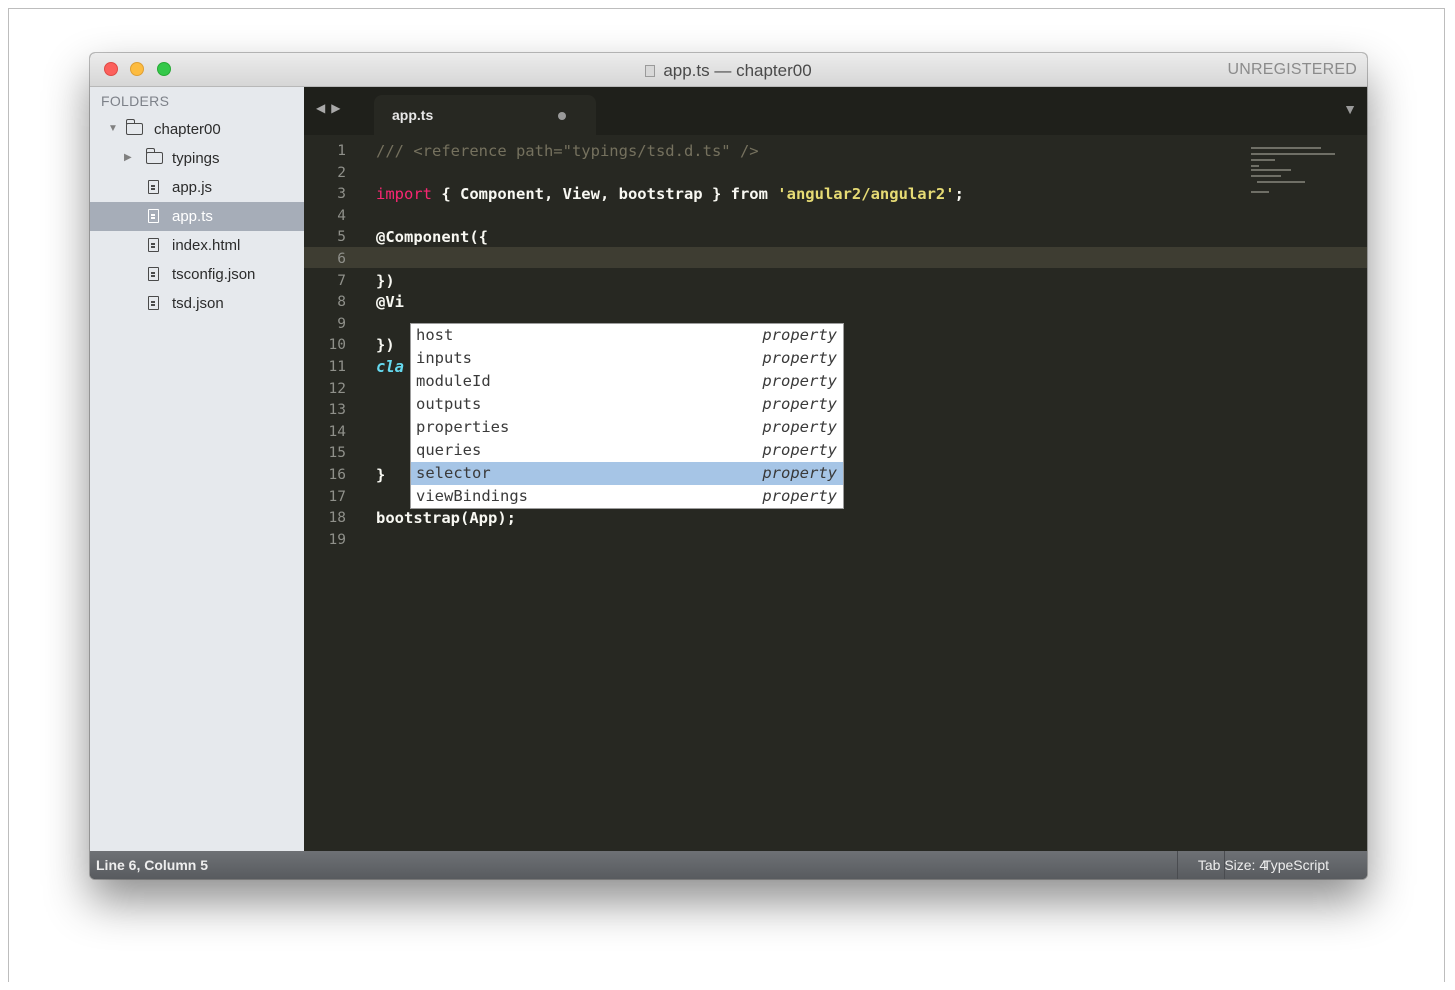 This screenshot has height=990, width=1455. I want to click on code-line-7: }), so click(385, 280).